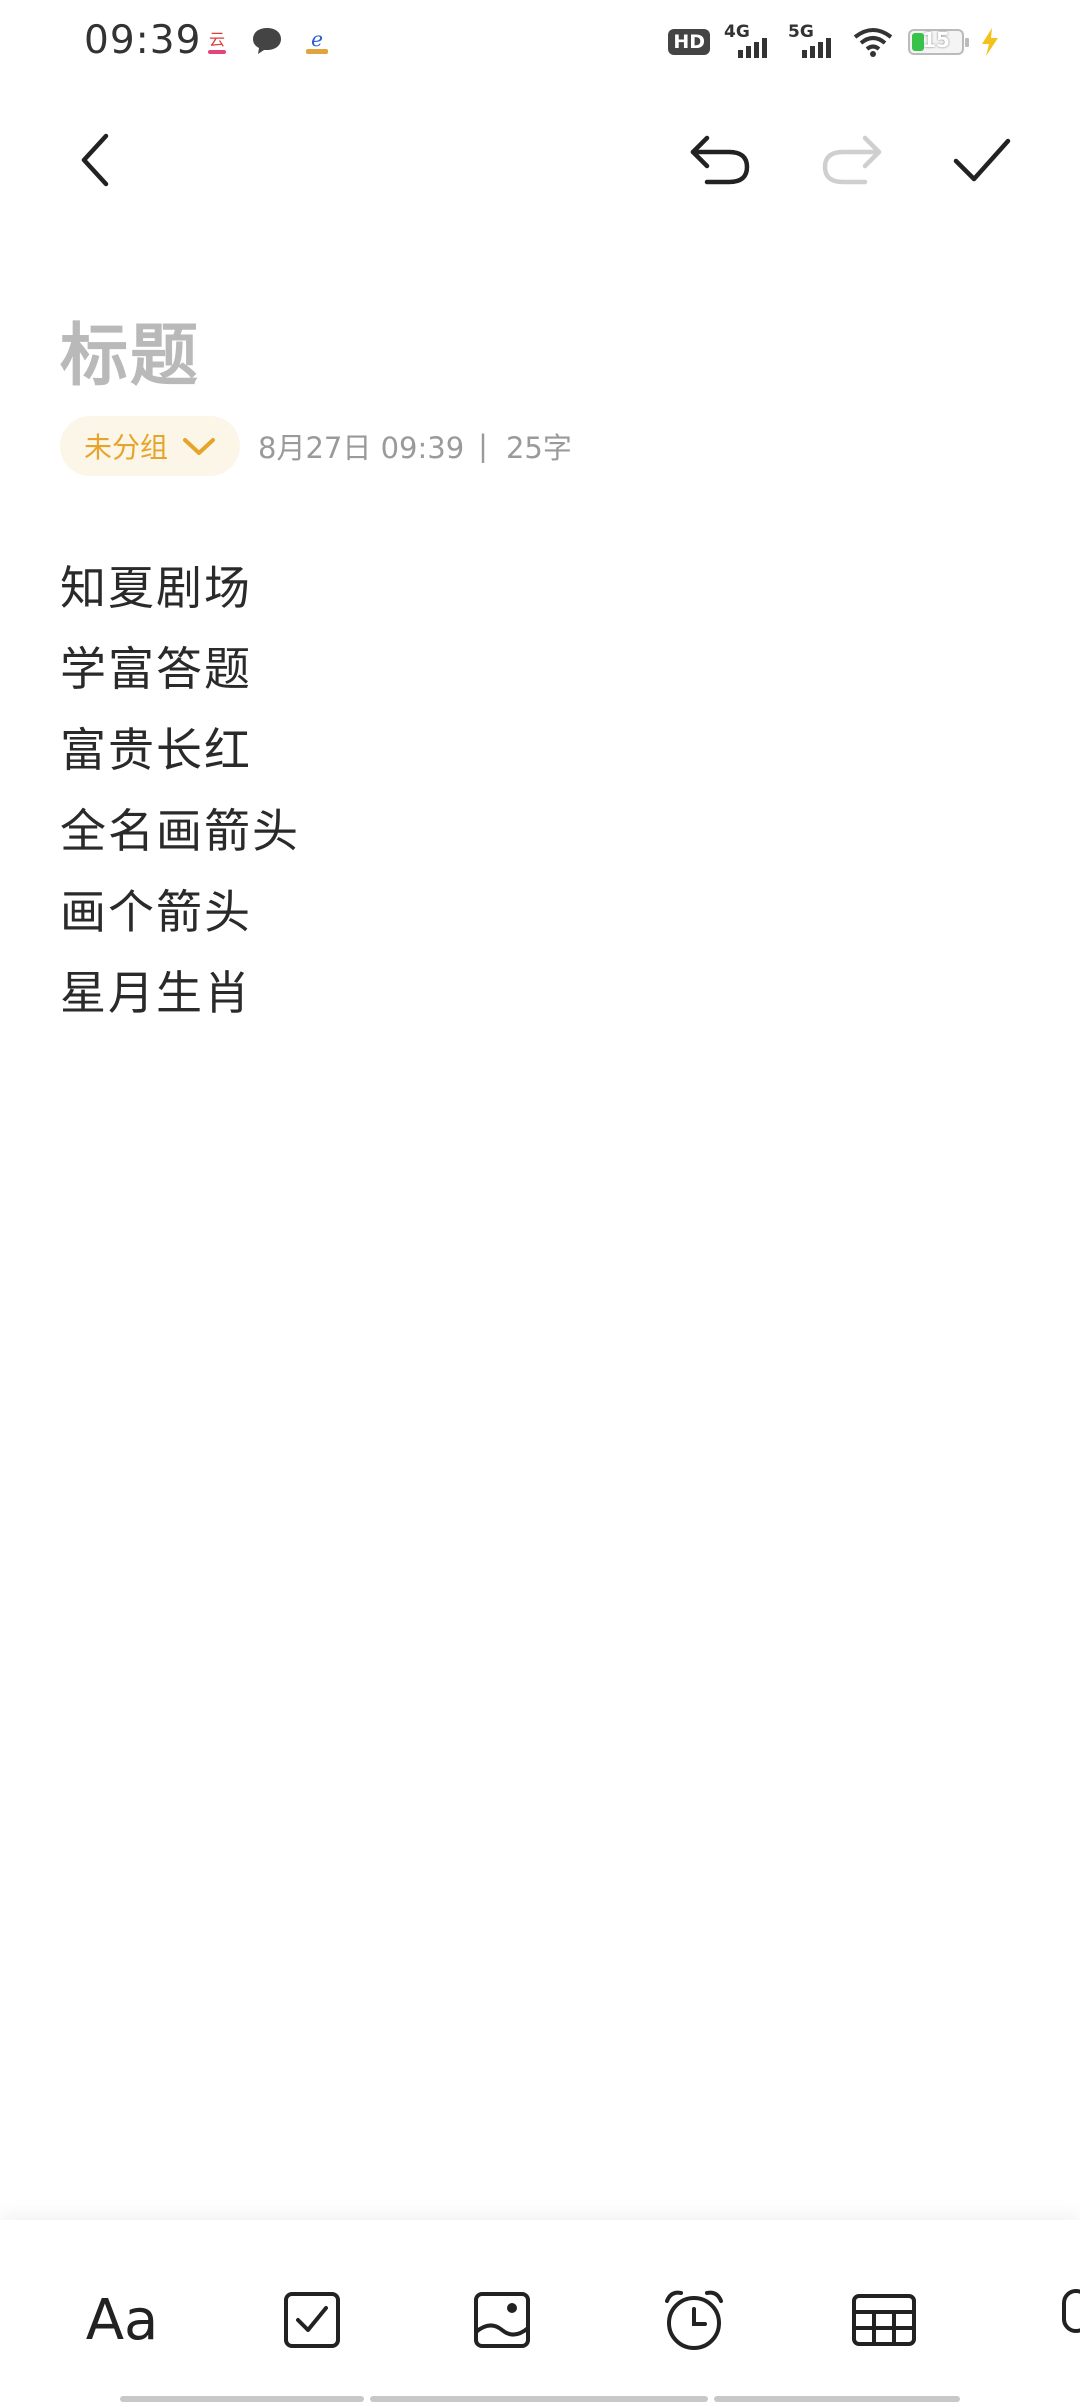 This screenshot has height=2408, width=1080. I want to click on telecom-icon: ℯ, so click(317, 40).